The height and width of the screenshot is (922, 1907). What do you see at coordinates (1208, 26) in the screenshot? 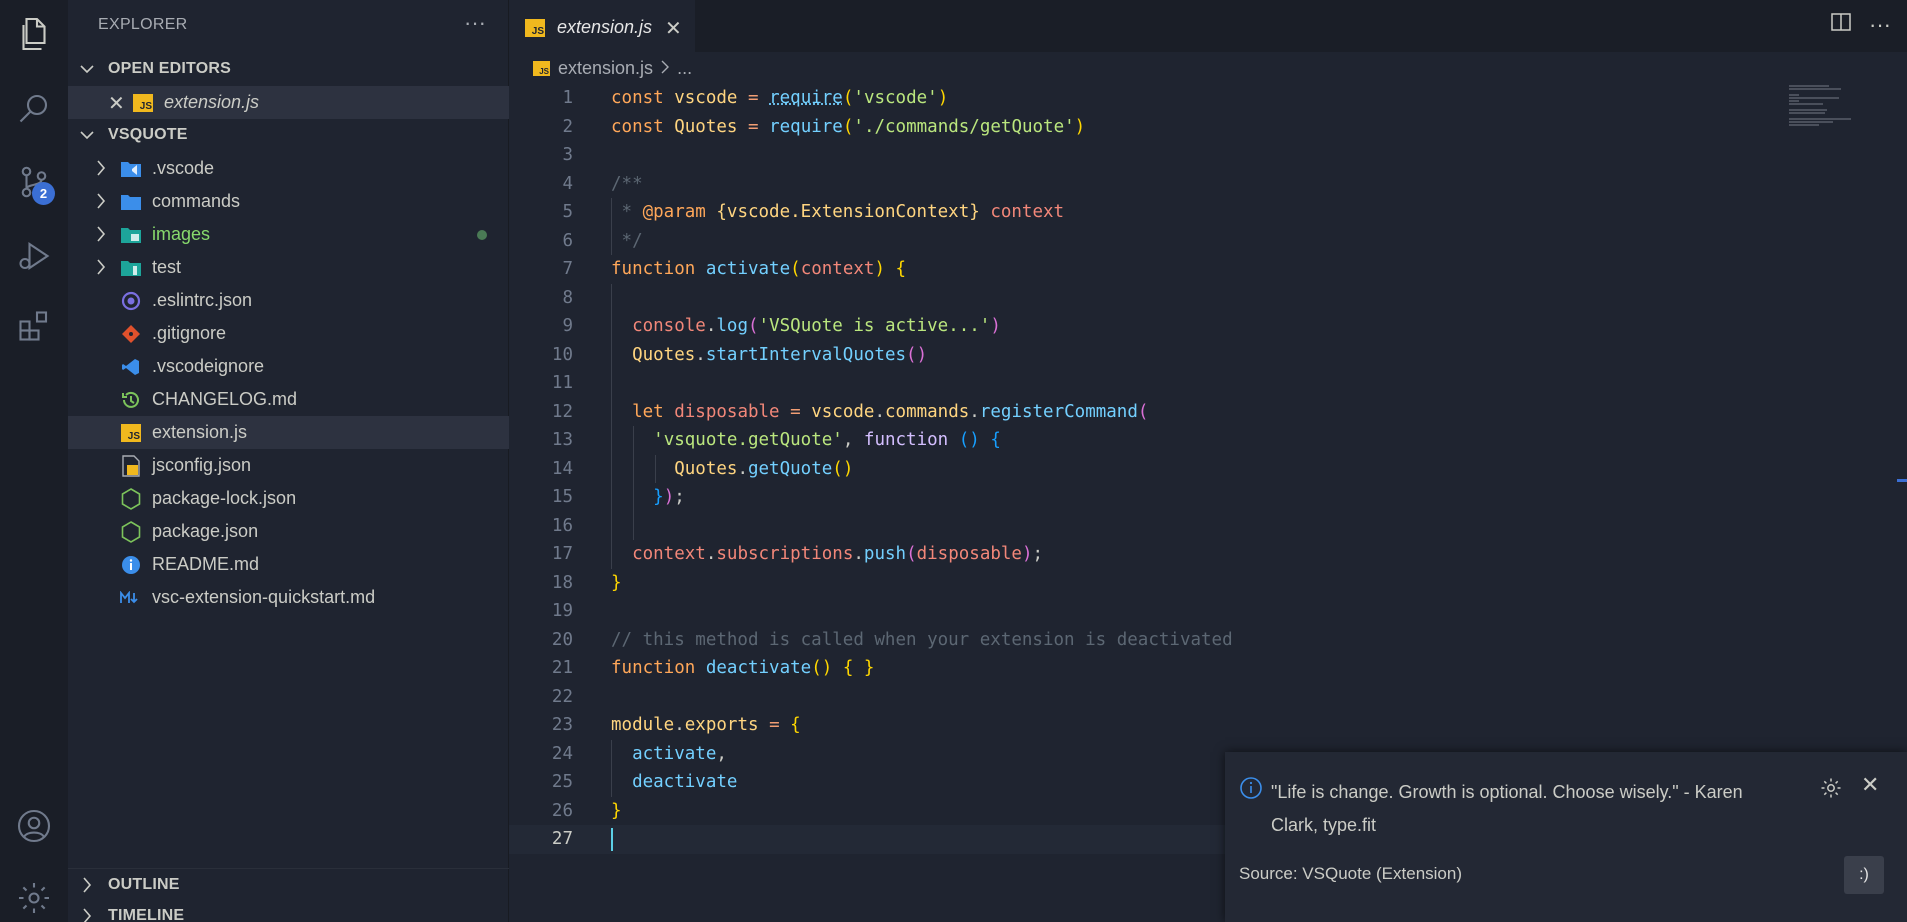
I see `tab-bar: JS extension.js ✕ ···` at bounding box center [1208, 26].